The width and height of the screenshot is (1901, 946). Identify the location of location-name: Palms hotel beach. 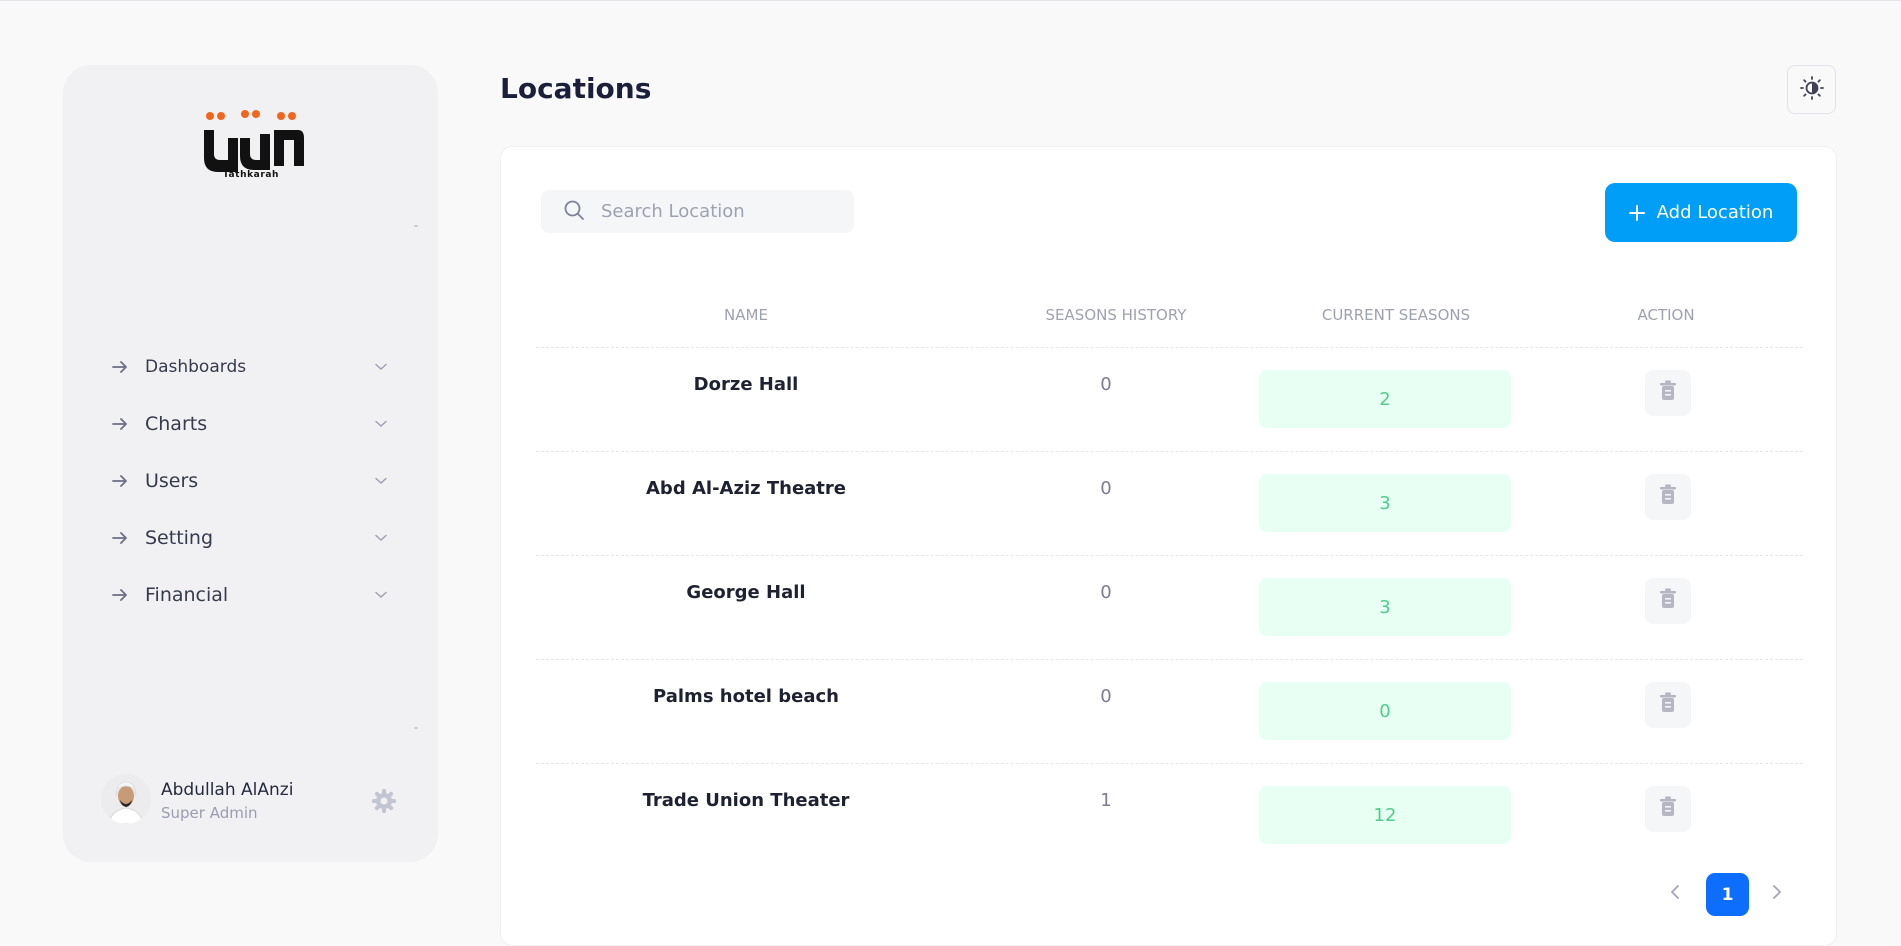
(746, 696).